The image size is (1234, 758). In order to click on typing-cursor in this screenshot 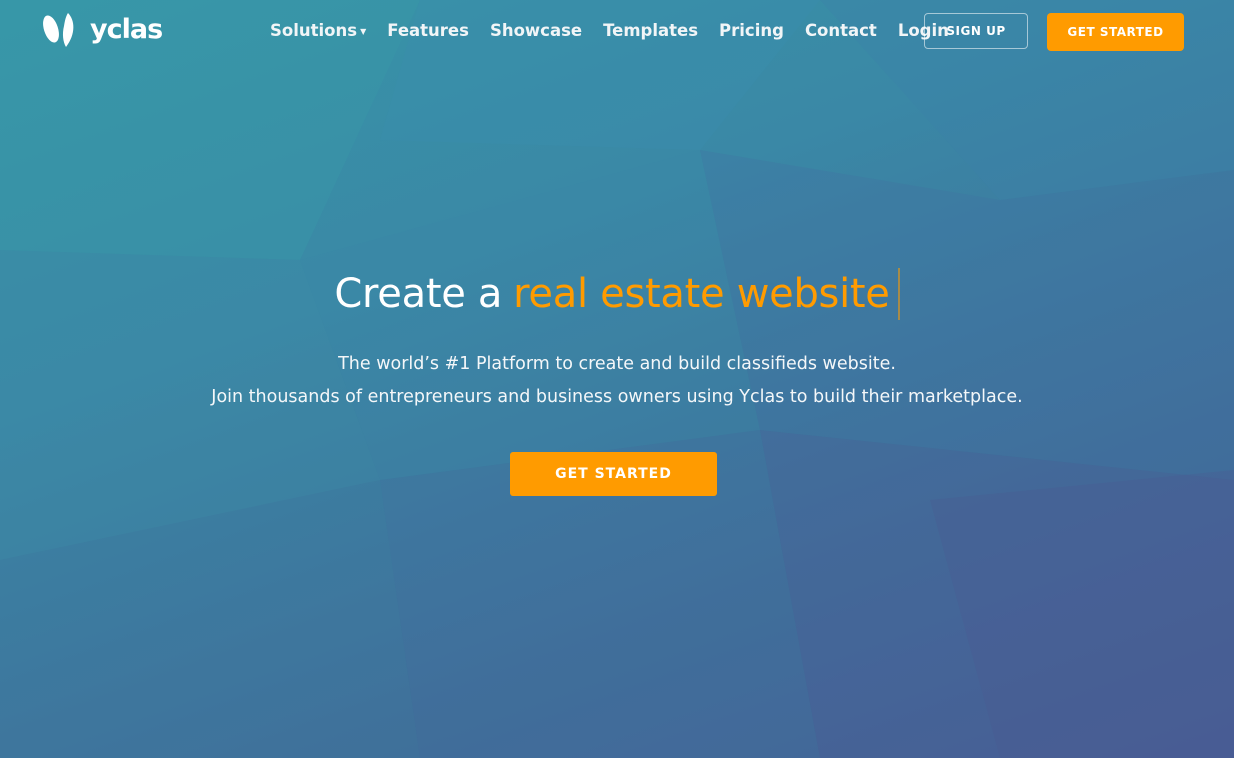, I will do `click(898, 294)`.